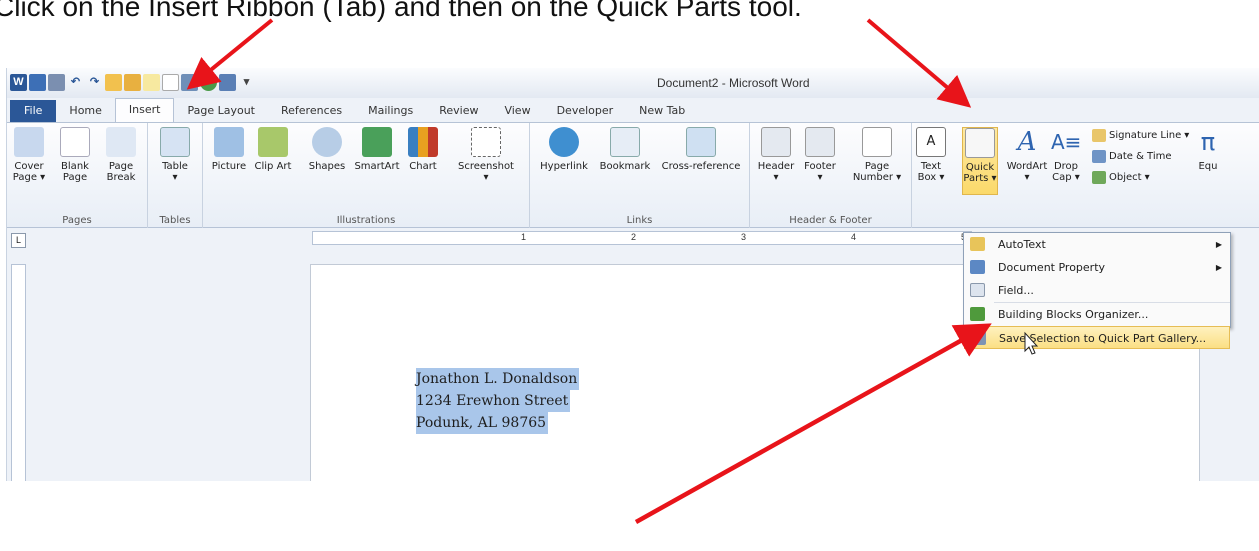 This screenshot has height=551, width=1259. I want to click on building-blocks-icon, so click(977, 314).